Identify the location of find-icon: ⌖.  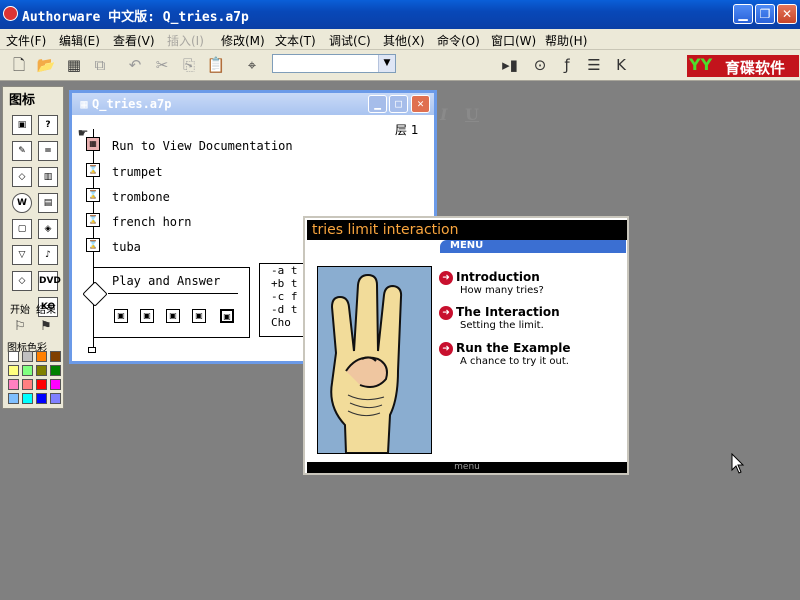
(252, 65).